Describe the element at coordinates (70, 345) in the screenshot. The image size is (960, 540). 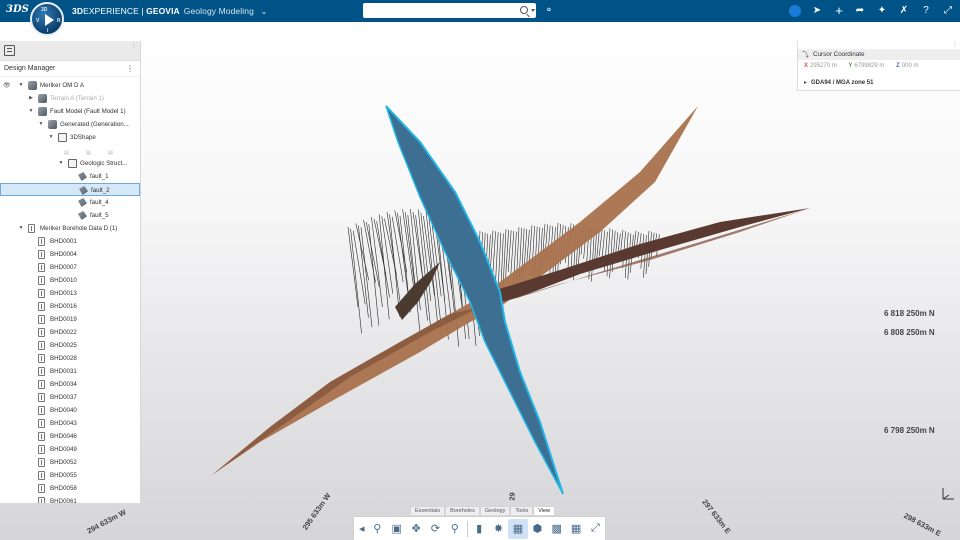
I see `borehole-tree-item: BHD0025` at that location.